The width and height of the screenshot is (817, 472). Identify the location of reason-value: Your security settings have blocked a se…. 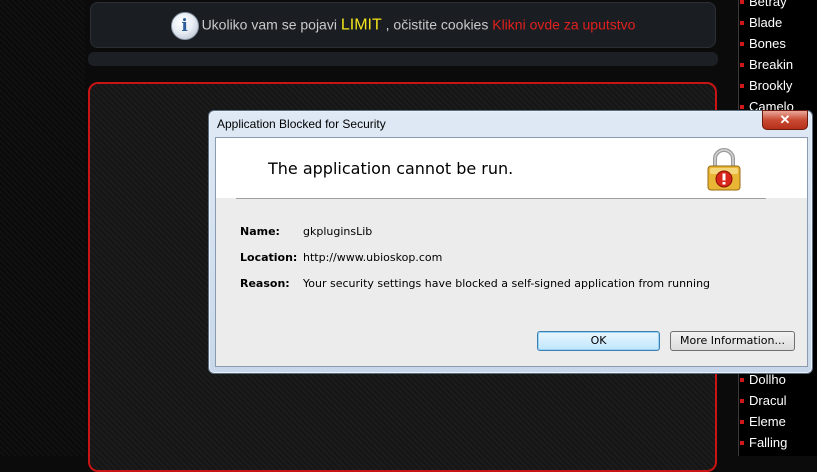
(507, 283).